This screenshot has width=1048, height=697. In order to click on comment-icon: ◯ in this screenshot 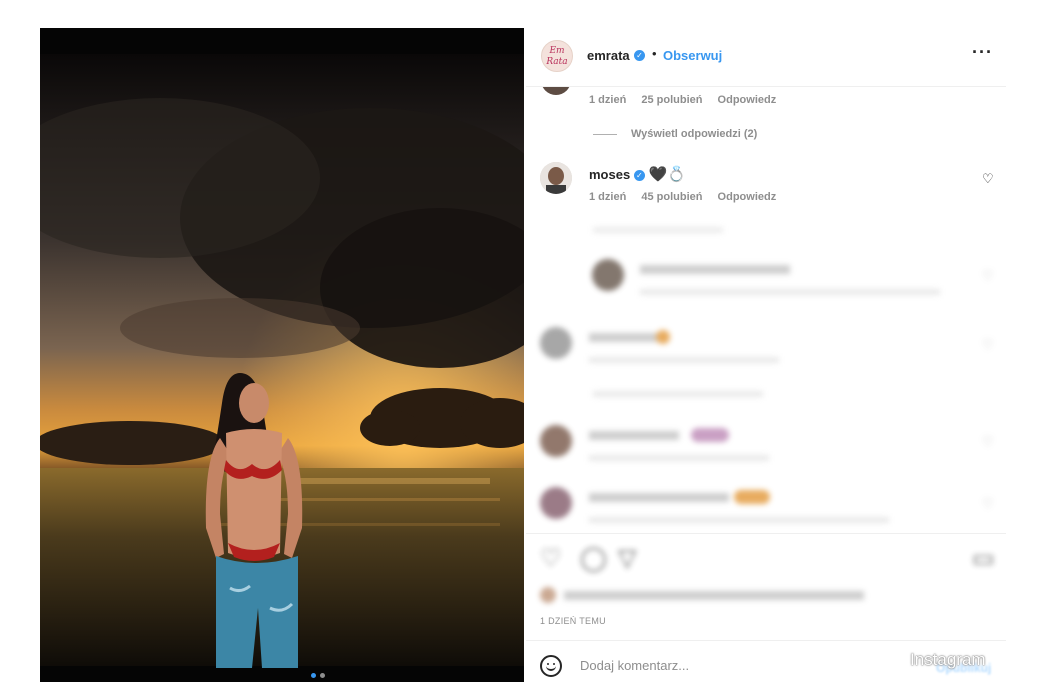, I will do `click(593, 558)`.